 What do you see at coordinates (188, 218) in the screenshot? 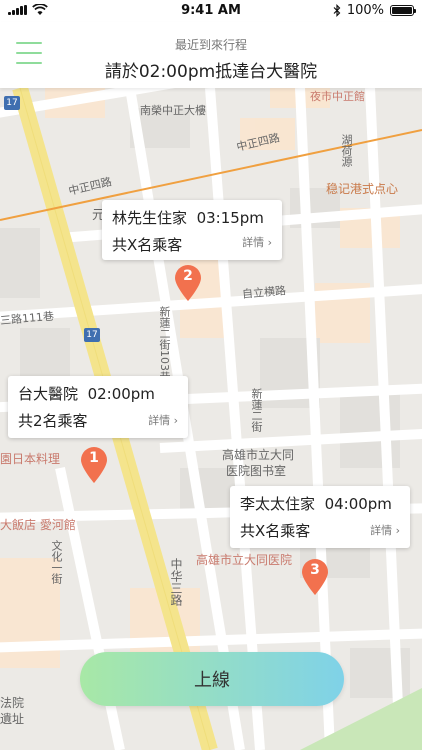
I see `trip-name: 林先生住家 03:15pm` at bounding box center [188, 218].